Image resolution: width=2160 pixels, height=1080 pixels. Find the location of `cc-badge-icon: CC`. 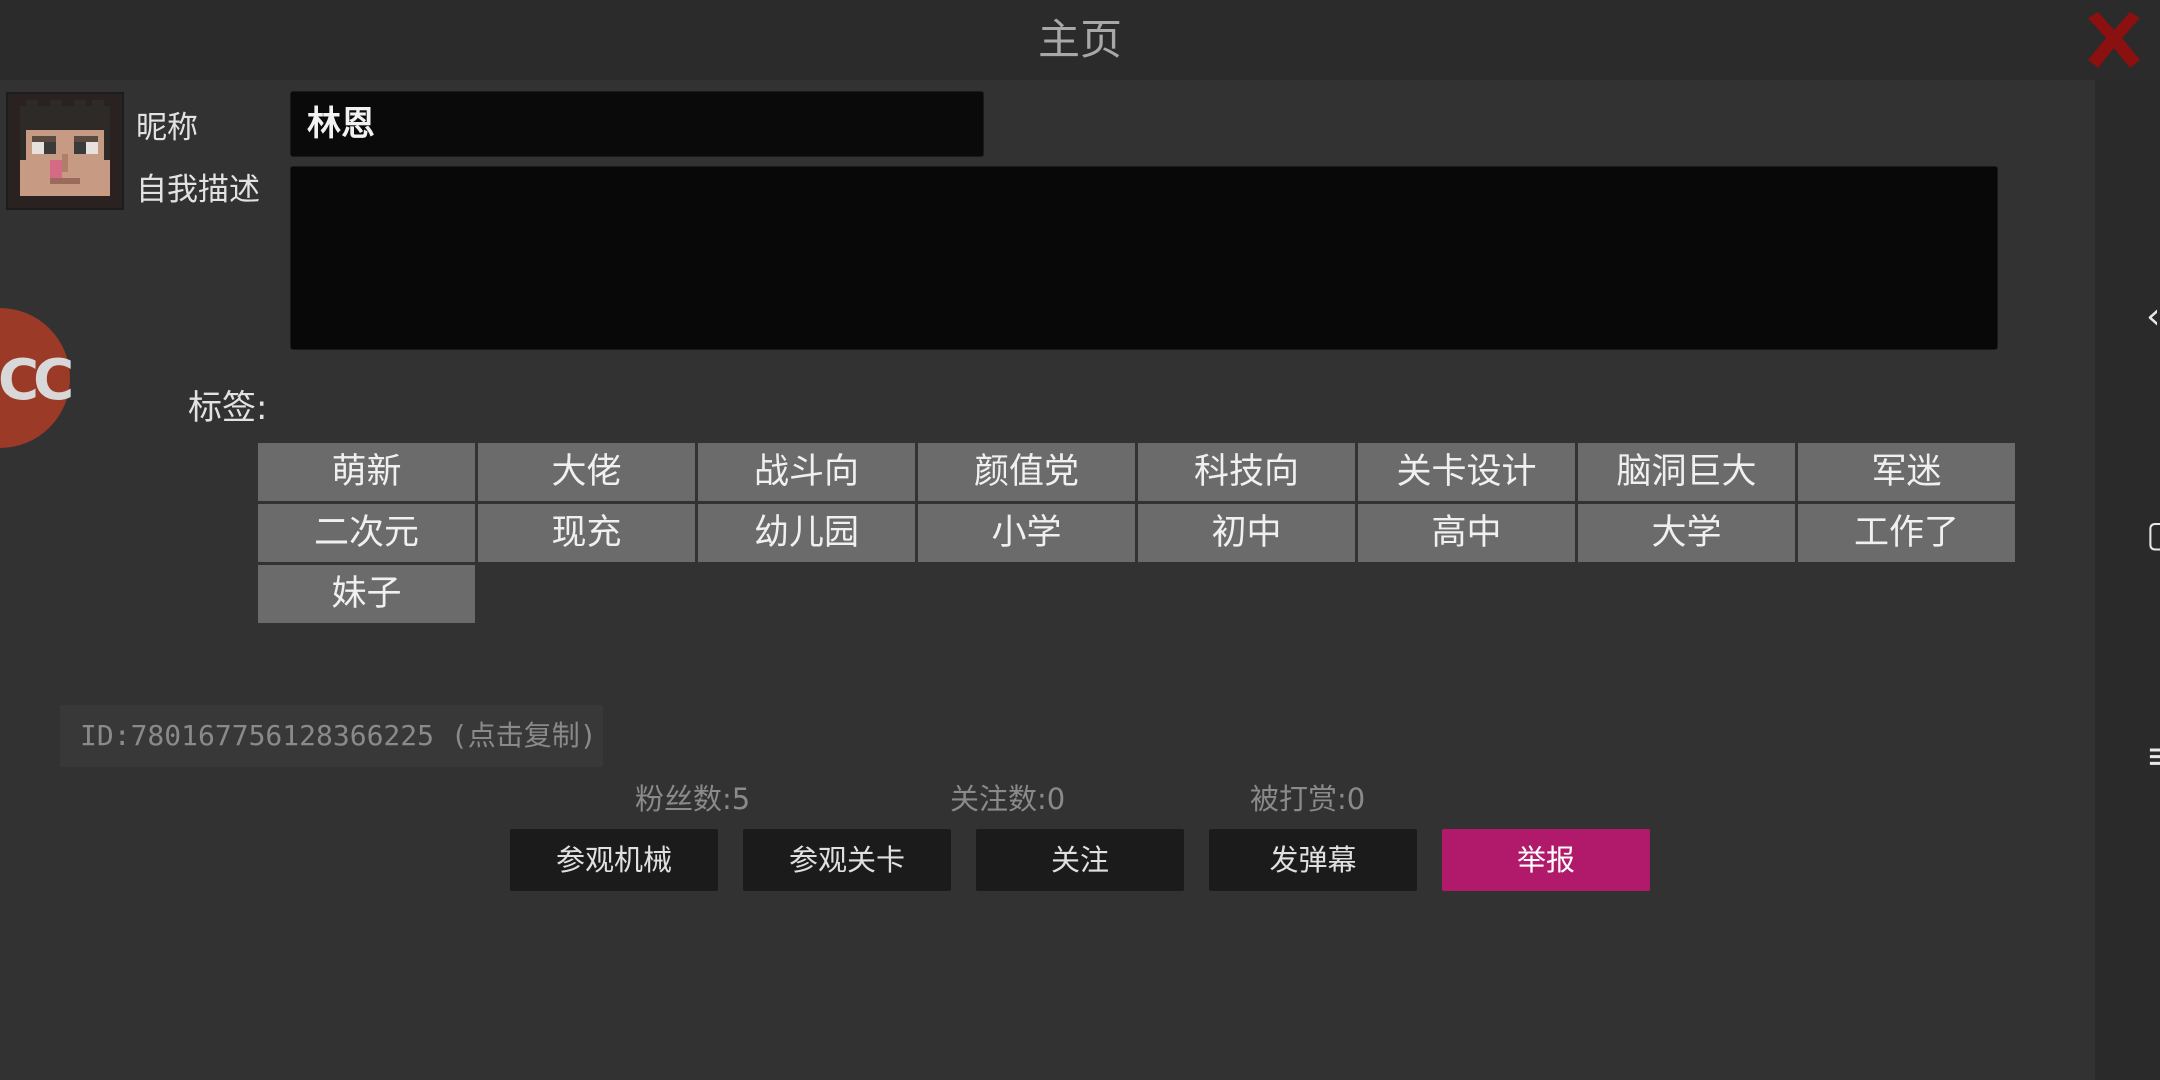

cc-badge-icon: CC is located at coordinates (37, 378).